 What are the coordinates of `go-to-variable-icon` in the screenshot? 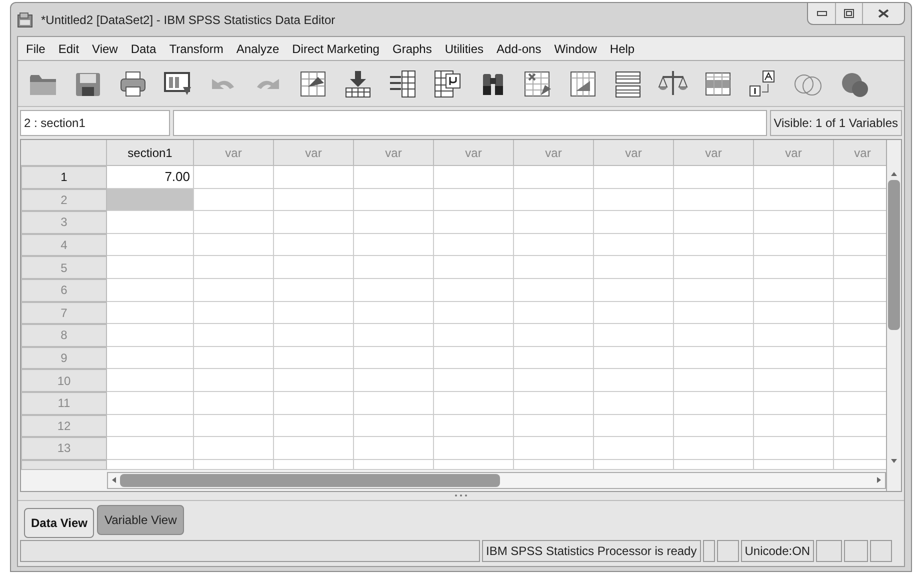 It's located at (358, 83).